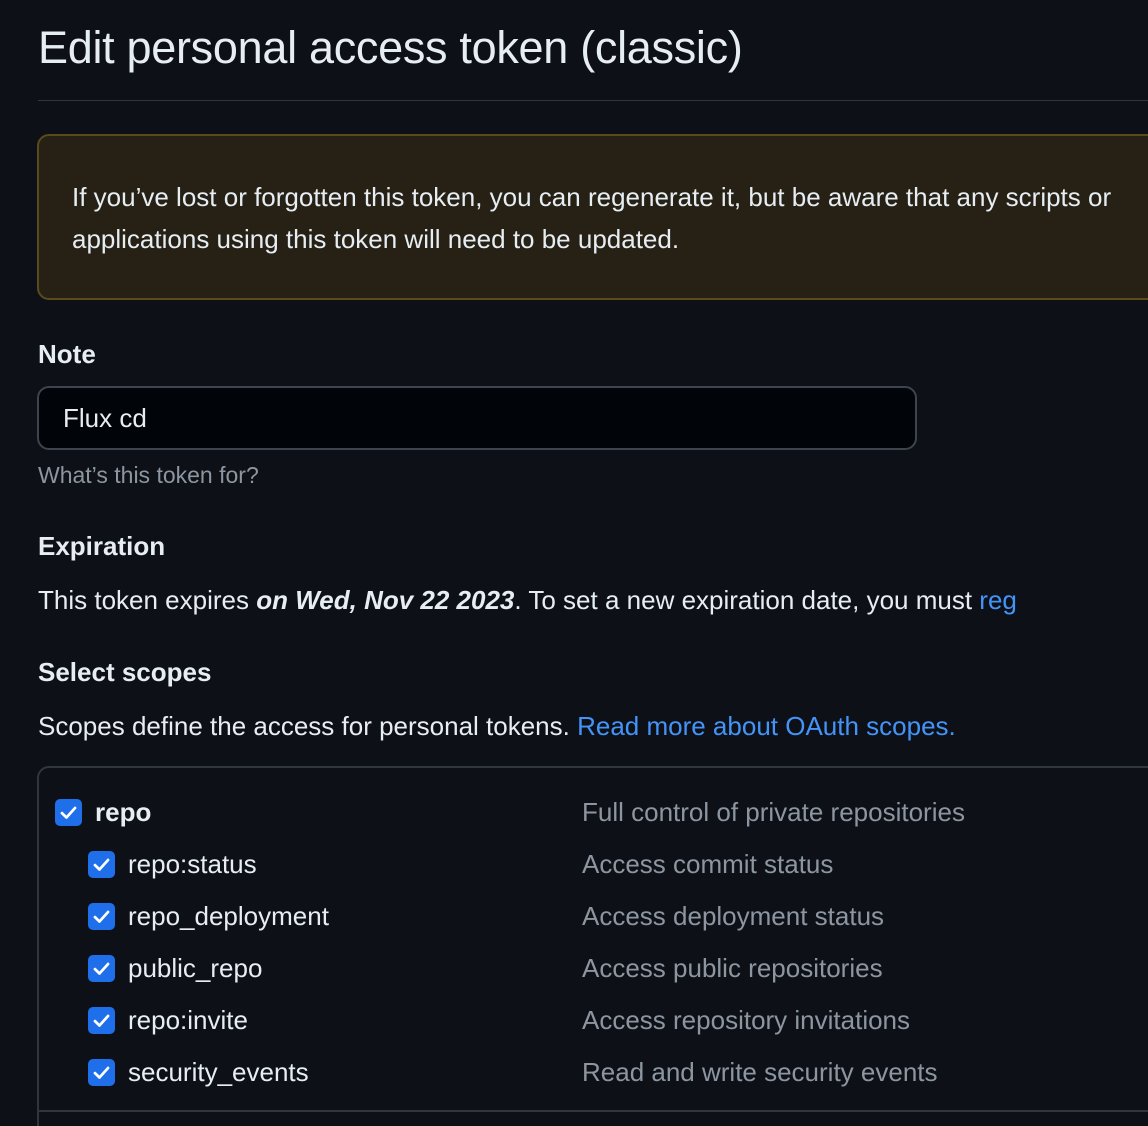  I want to click on scope-checkbox-repo, so click(68, 812).